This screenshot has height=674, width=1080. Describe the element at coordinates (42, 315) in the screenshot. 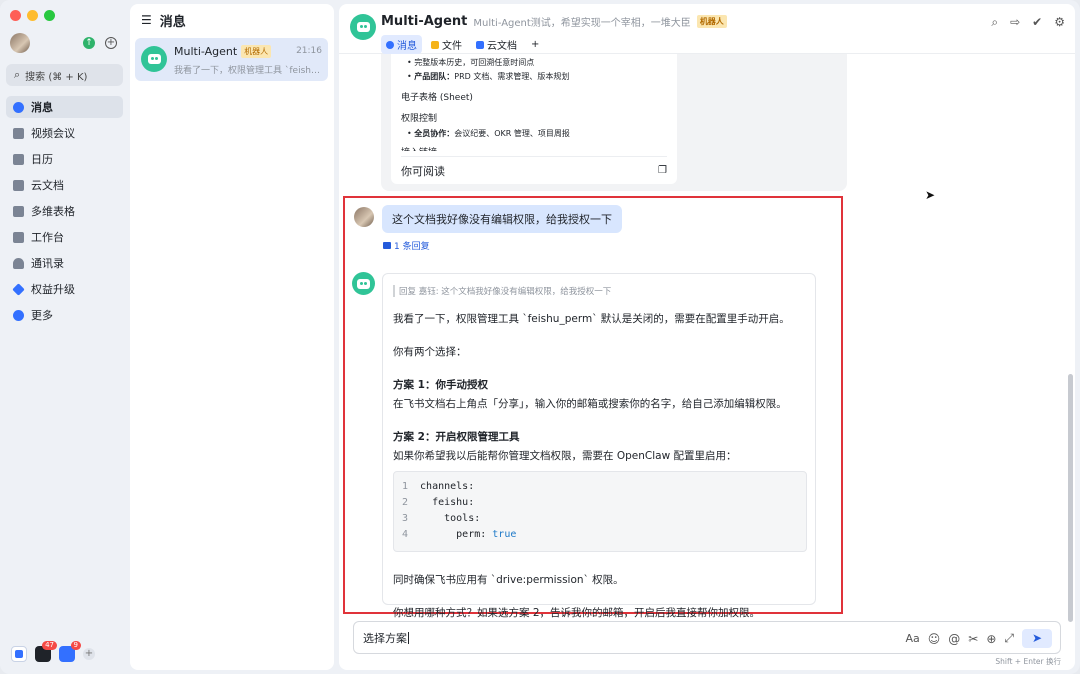

I see `nav-label: 更多` at that location.